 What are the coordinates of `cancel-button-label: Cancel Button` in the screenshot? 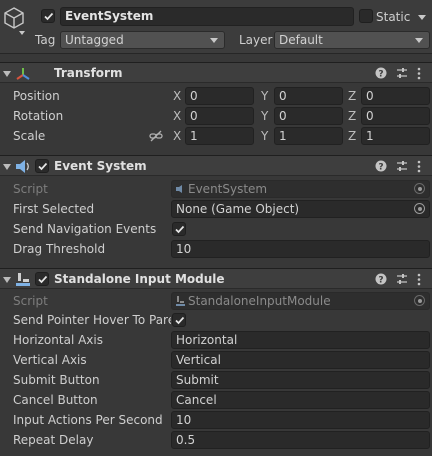 It's located at (55, 400).